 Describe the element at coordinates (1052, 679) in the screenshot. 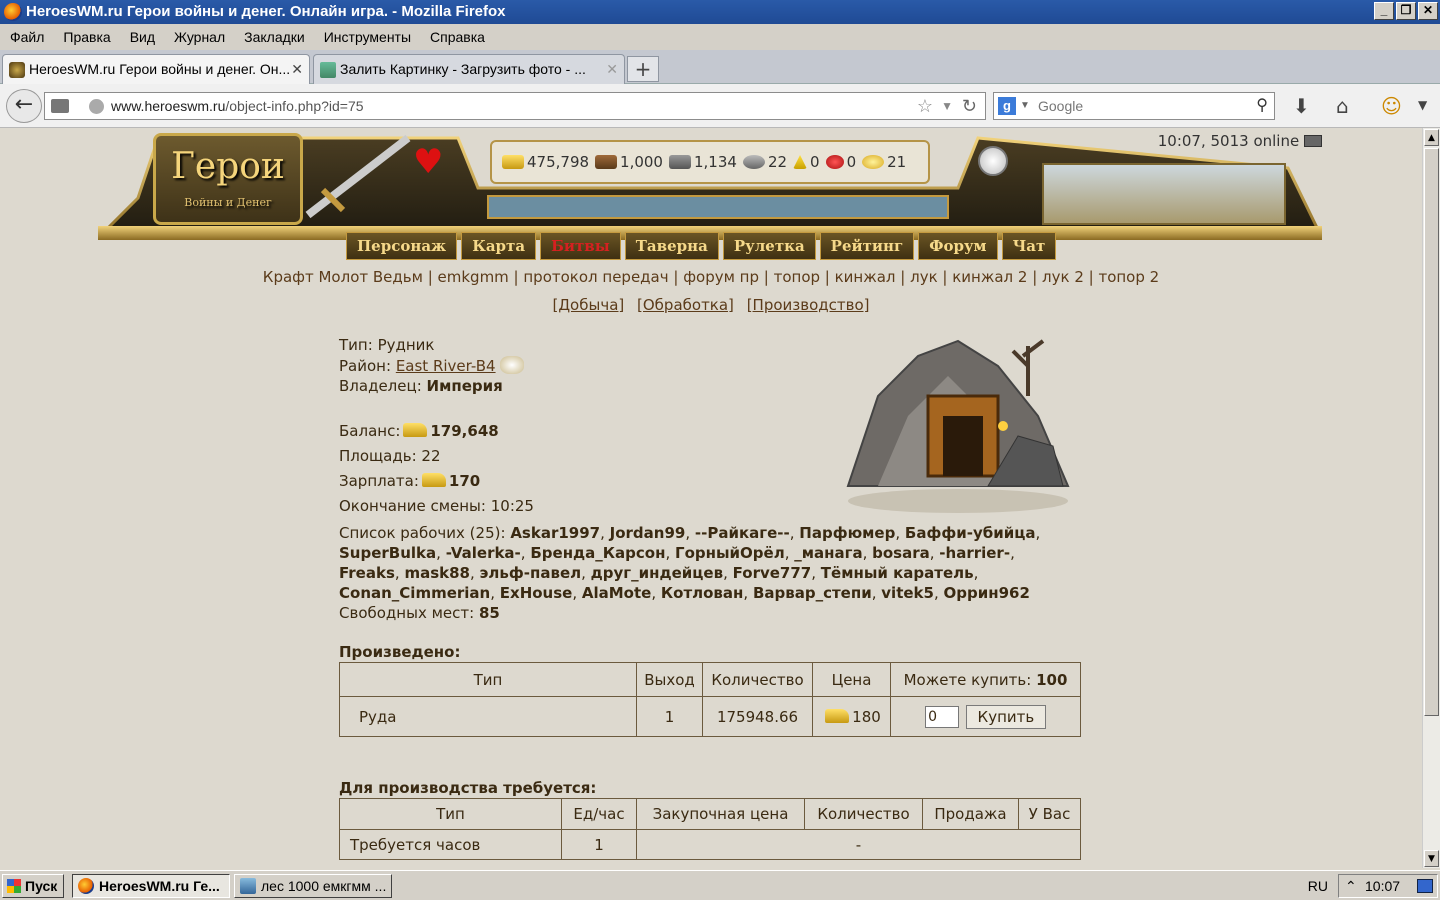

I see `can-buy-value: 100` at that location.